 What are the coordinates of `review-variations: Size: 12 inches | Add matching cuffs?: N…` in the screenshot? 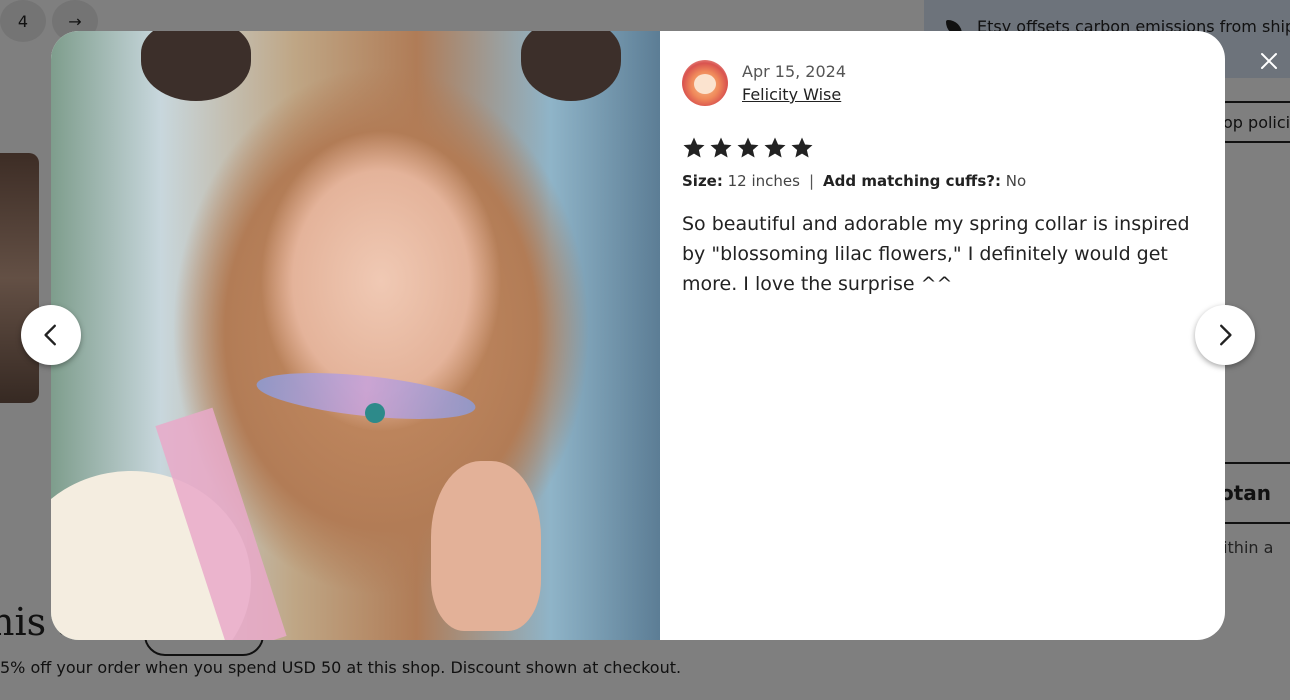 It's located at (854, 181).